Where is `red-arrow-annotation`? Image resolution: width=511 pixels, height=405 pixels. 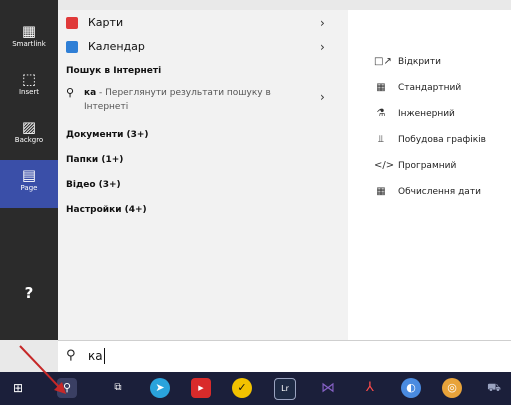
red-arrow-annotation is located at coordinates (42, 369).